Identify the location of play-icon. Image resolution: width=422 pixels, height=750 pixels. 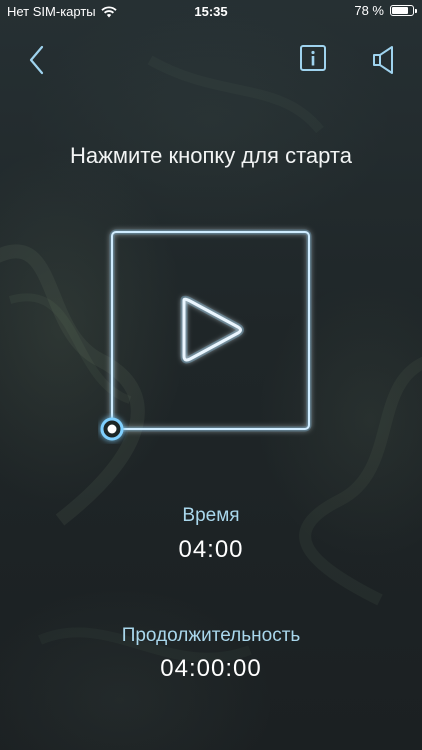
(212, 329).